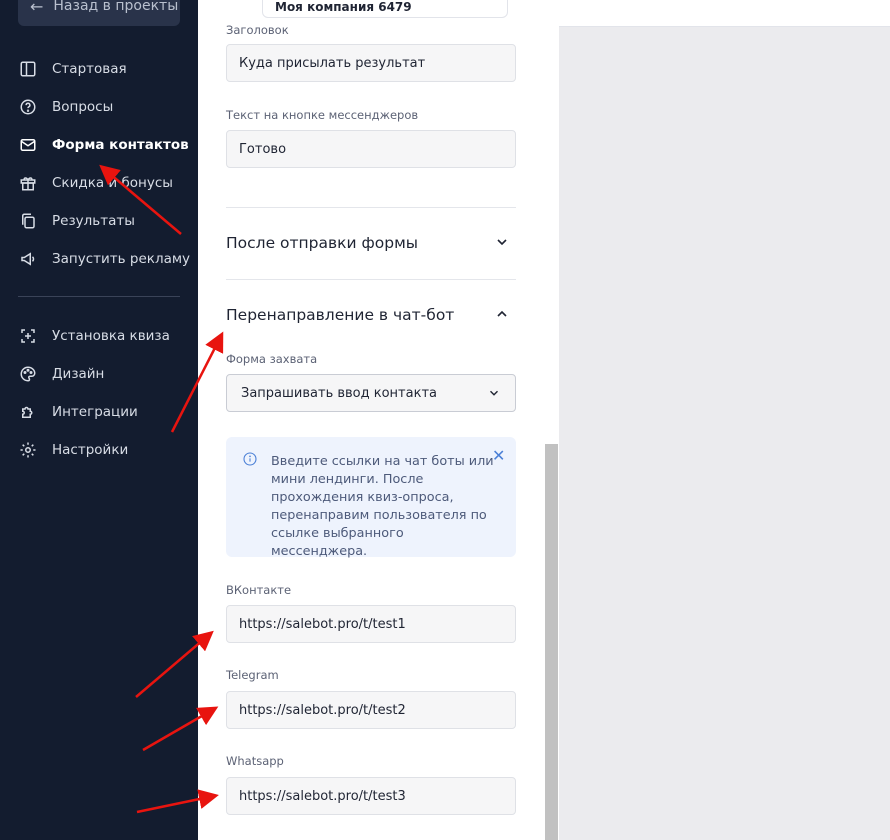 The height and width of the screenshot is (840, 890). Describe the element at coordinates (257, 30) in the screenshot. I see `title-label: Заголовок` at that location.